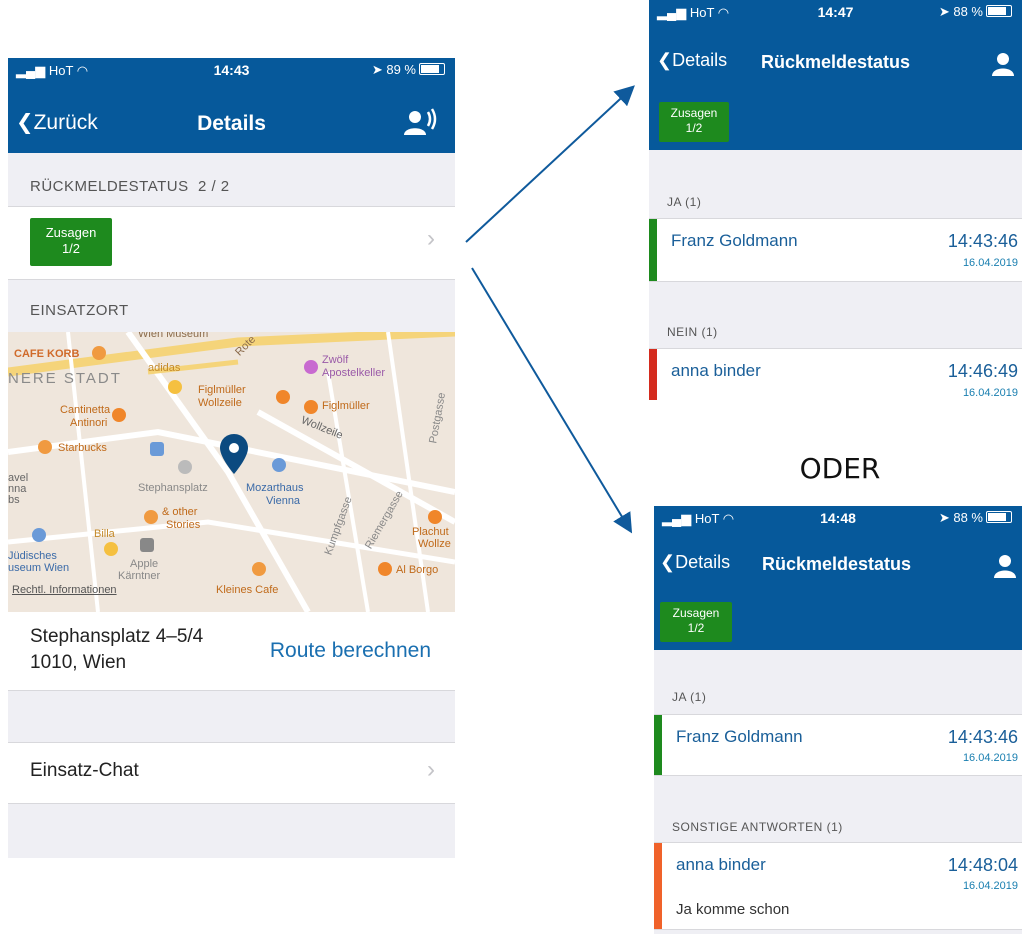 The image size is (1022, 934). Describe the element at coordinates (552, 400) in the screenshot. I see `arrow-to-bottom` at that location.